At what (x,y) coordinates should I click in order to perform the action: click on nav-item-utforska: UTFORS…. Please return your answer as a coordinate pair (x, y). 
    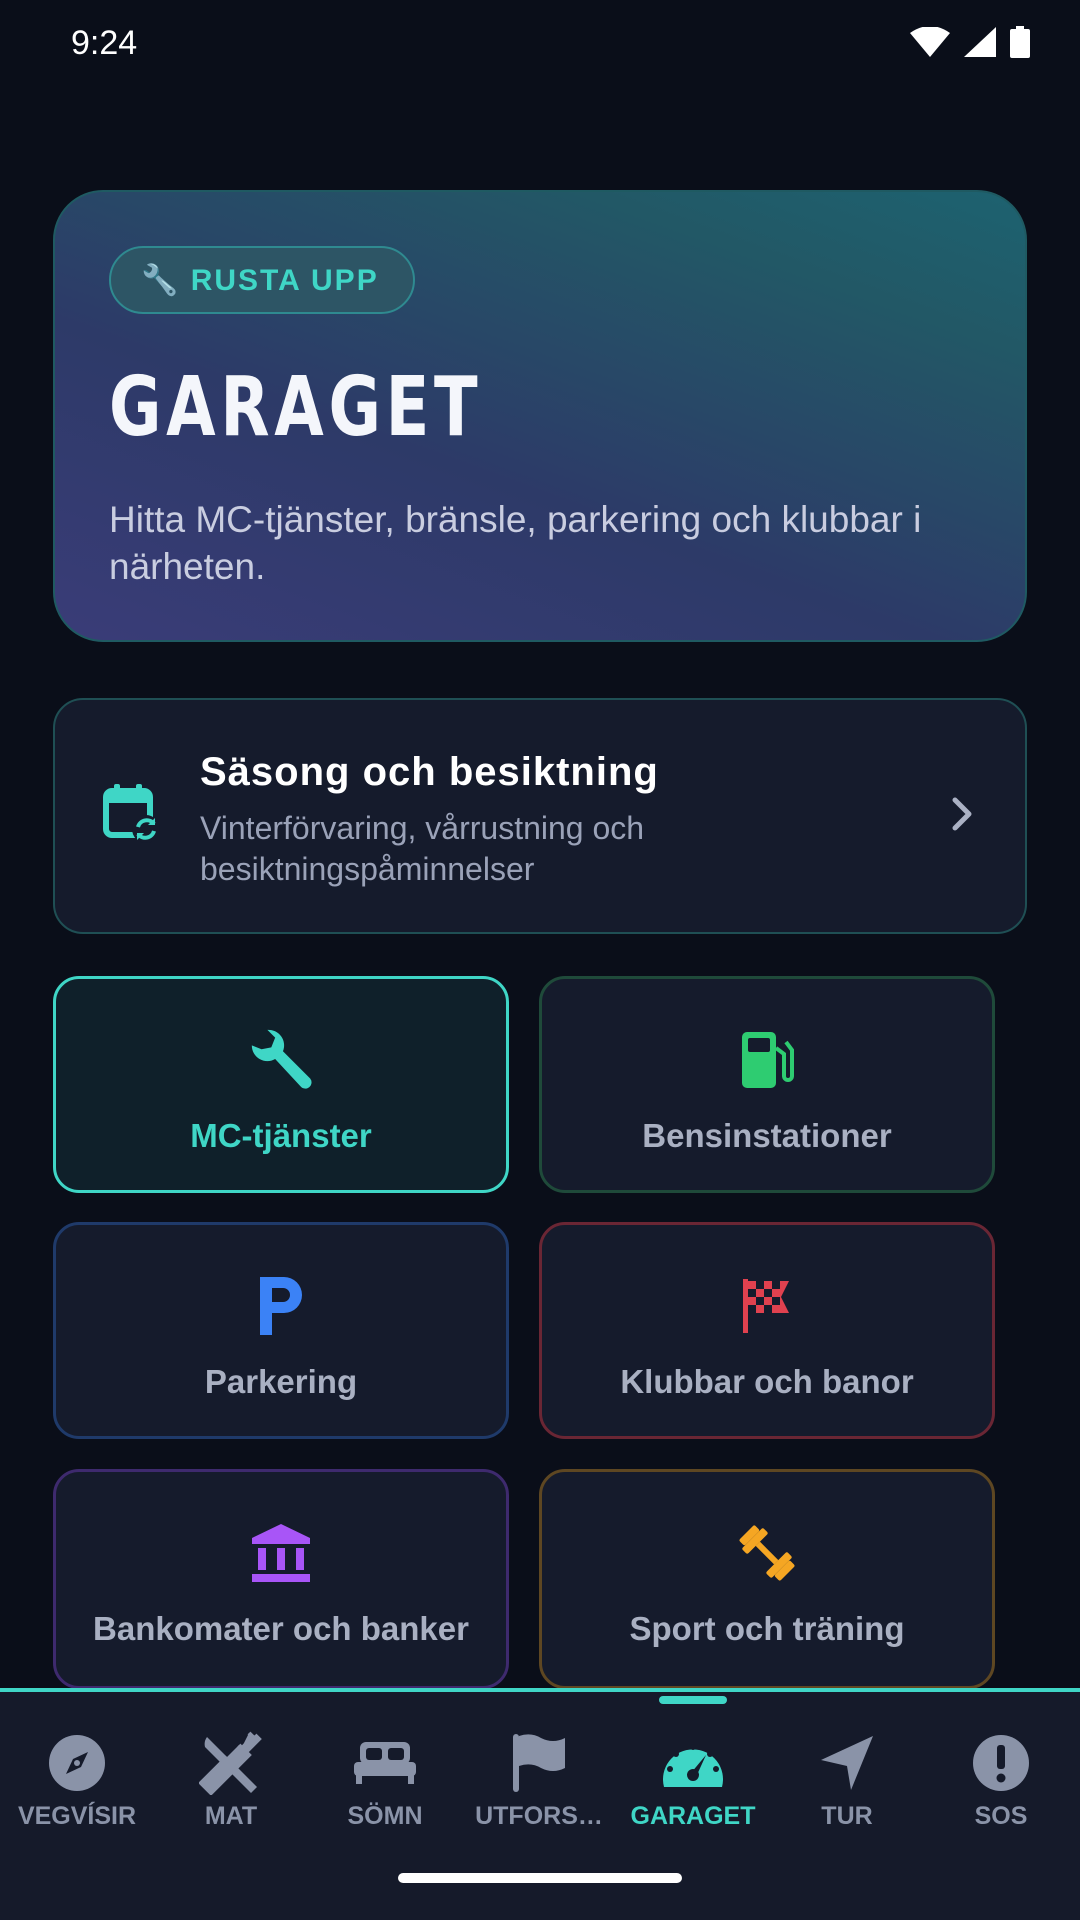
    Looking at the image, I should click on (539, 1780).